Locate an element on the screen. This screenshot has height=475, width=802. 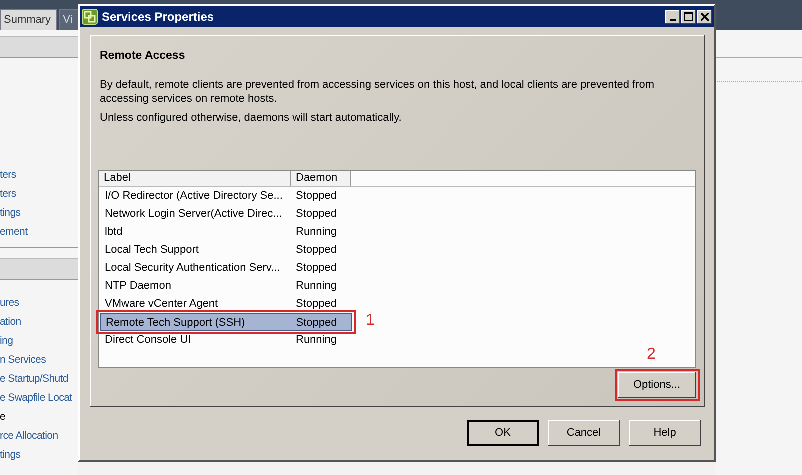
sidebar-link: e Startup/Shutd is located at coordinates (39, 379).